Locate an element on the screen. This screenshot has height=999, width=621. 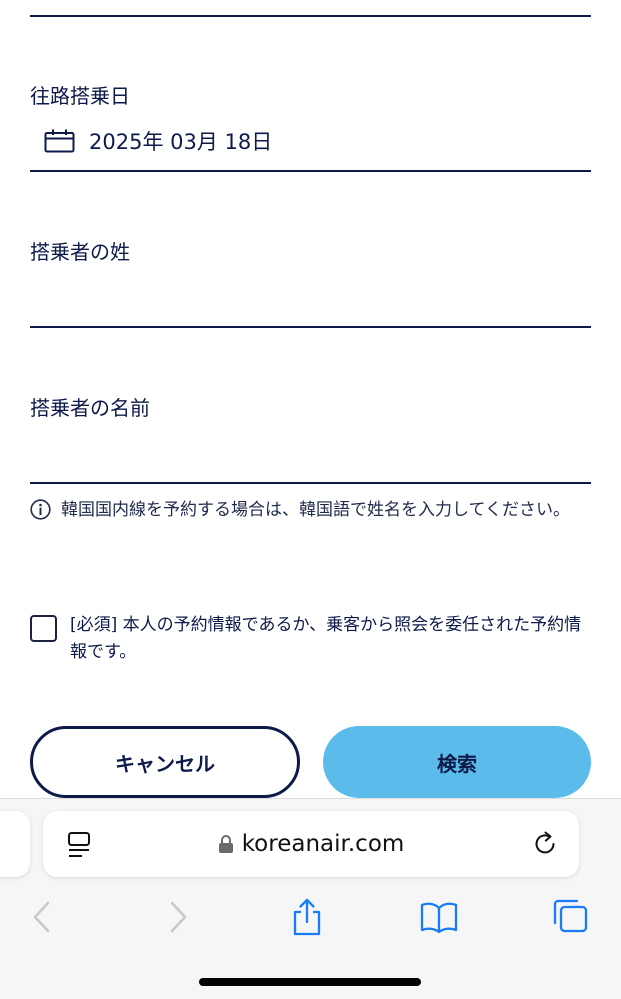
cancel-button: キャンセル is located at coordinates (165, 762).